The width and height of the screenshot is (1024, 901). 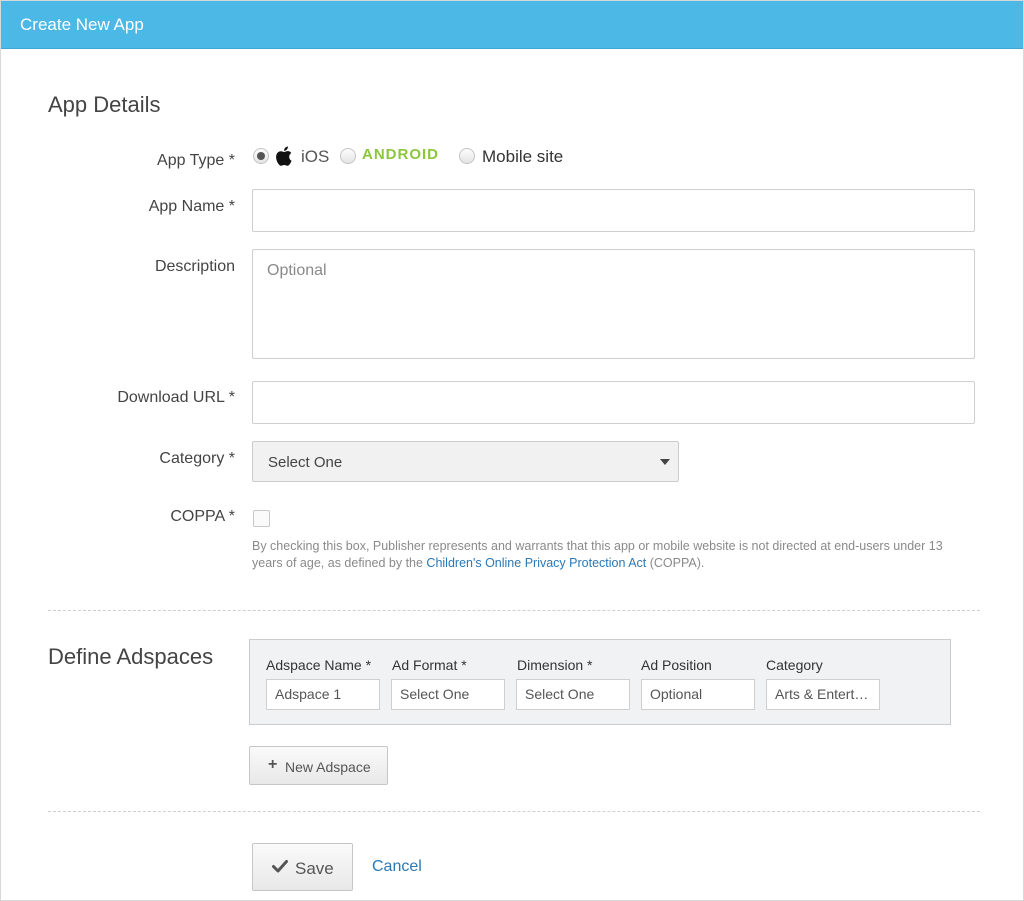 What do you see at coordinates (194, 266) in the screenshot?
I see `description-label: Description` at bounding box center [194, 266].